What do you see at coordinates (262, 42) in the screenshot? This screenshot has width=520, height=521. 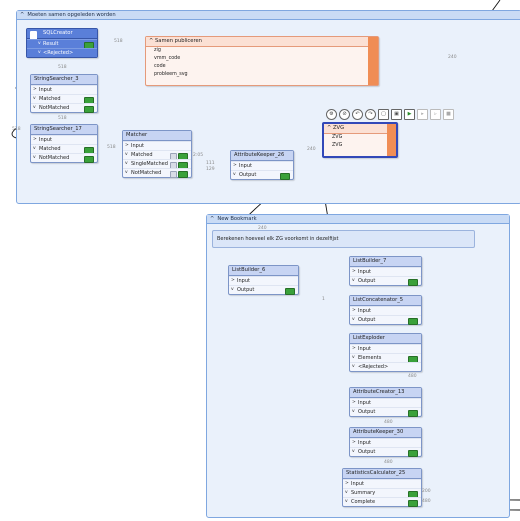 I see `writer-header: ^ Samen publiceren` at bounding box center [262, 42].